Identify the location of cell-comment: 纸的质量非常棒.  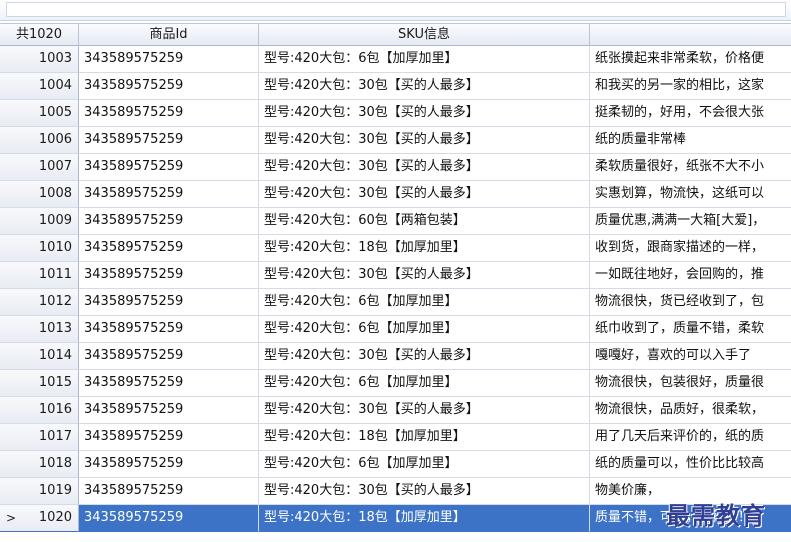
(690, 140).